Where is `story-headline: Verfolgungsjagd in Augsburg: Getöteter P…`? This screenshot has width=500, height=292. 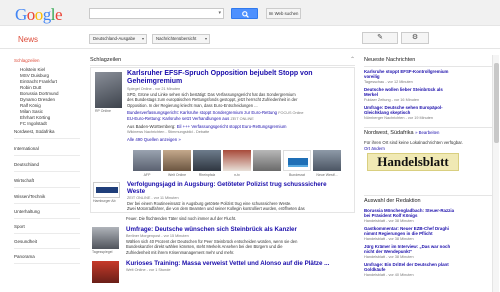 story-headline: Verfolgungsjagd in Augsburg: Getöteter P… is located at coordinates (227, 184).